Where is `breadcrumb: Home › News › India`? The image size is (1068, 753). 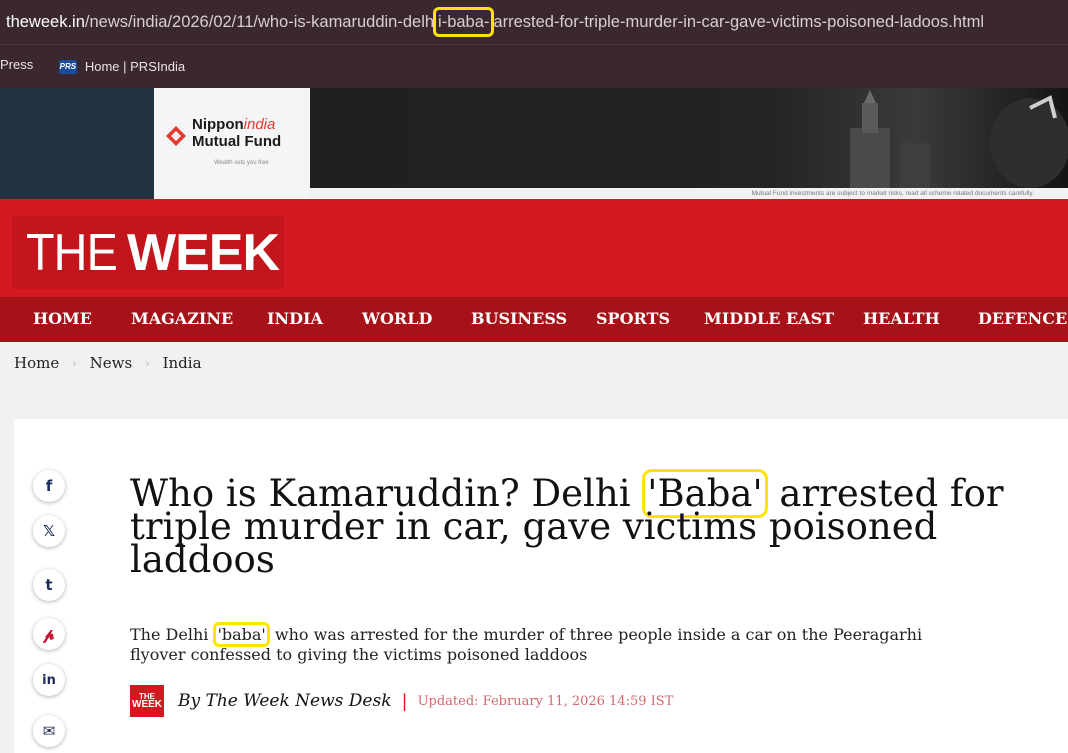
breadcrumb: Home › News › India is located at coordinates (108, 363).